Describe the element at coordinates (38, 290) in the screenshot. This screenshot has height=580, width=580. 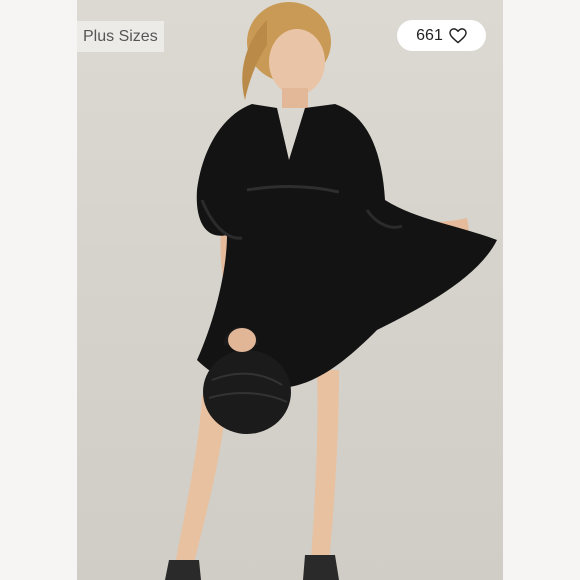
I see `left-margin` at that location.